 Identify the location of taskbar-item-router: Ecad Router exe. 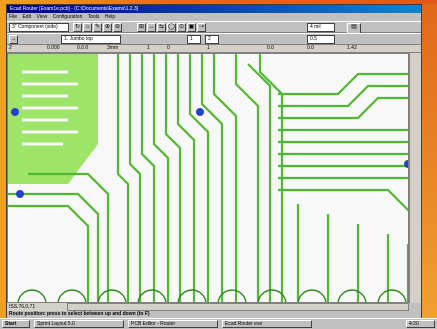
(267, 324).